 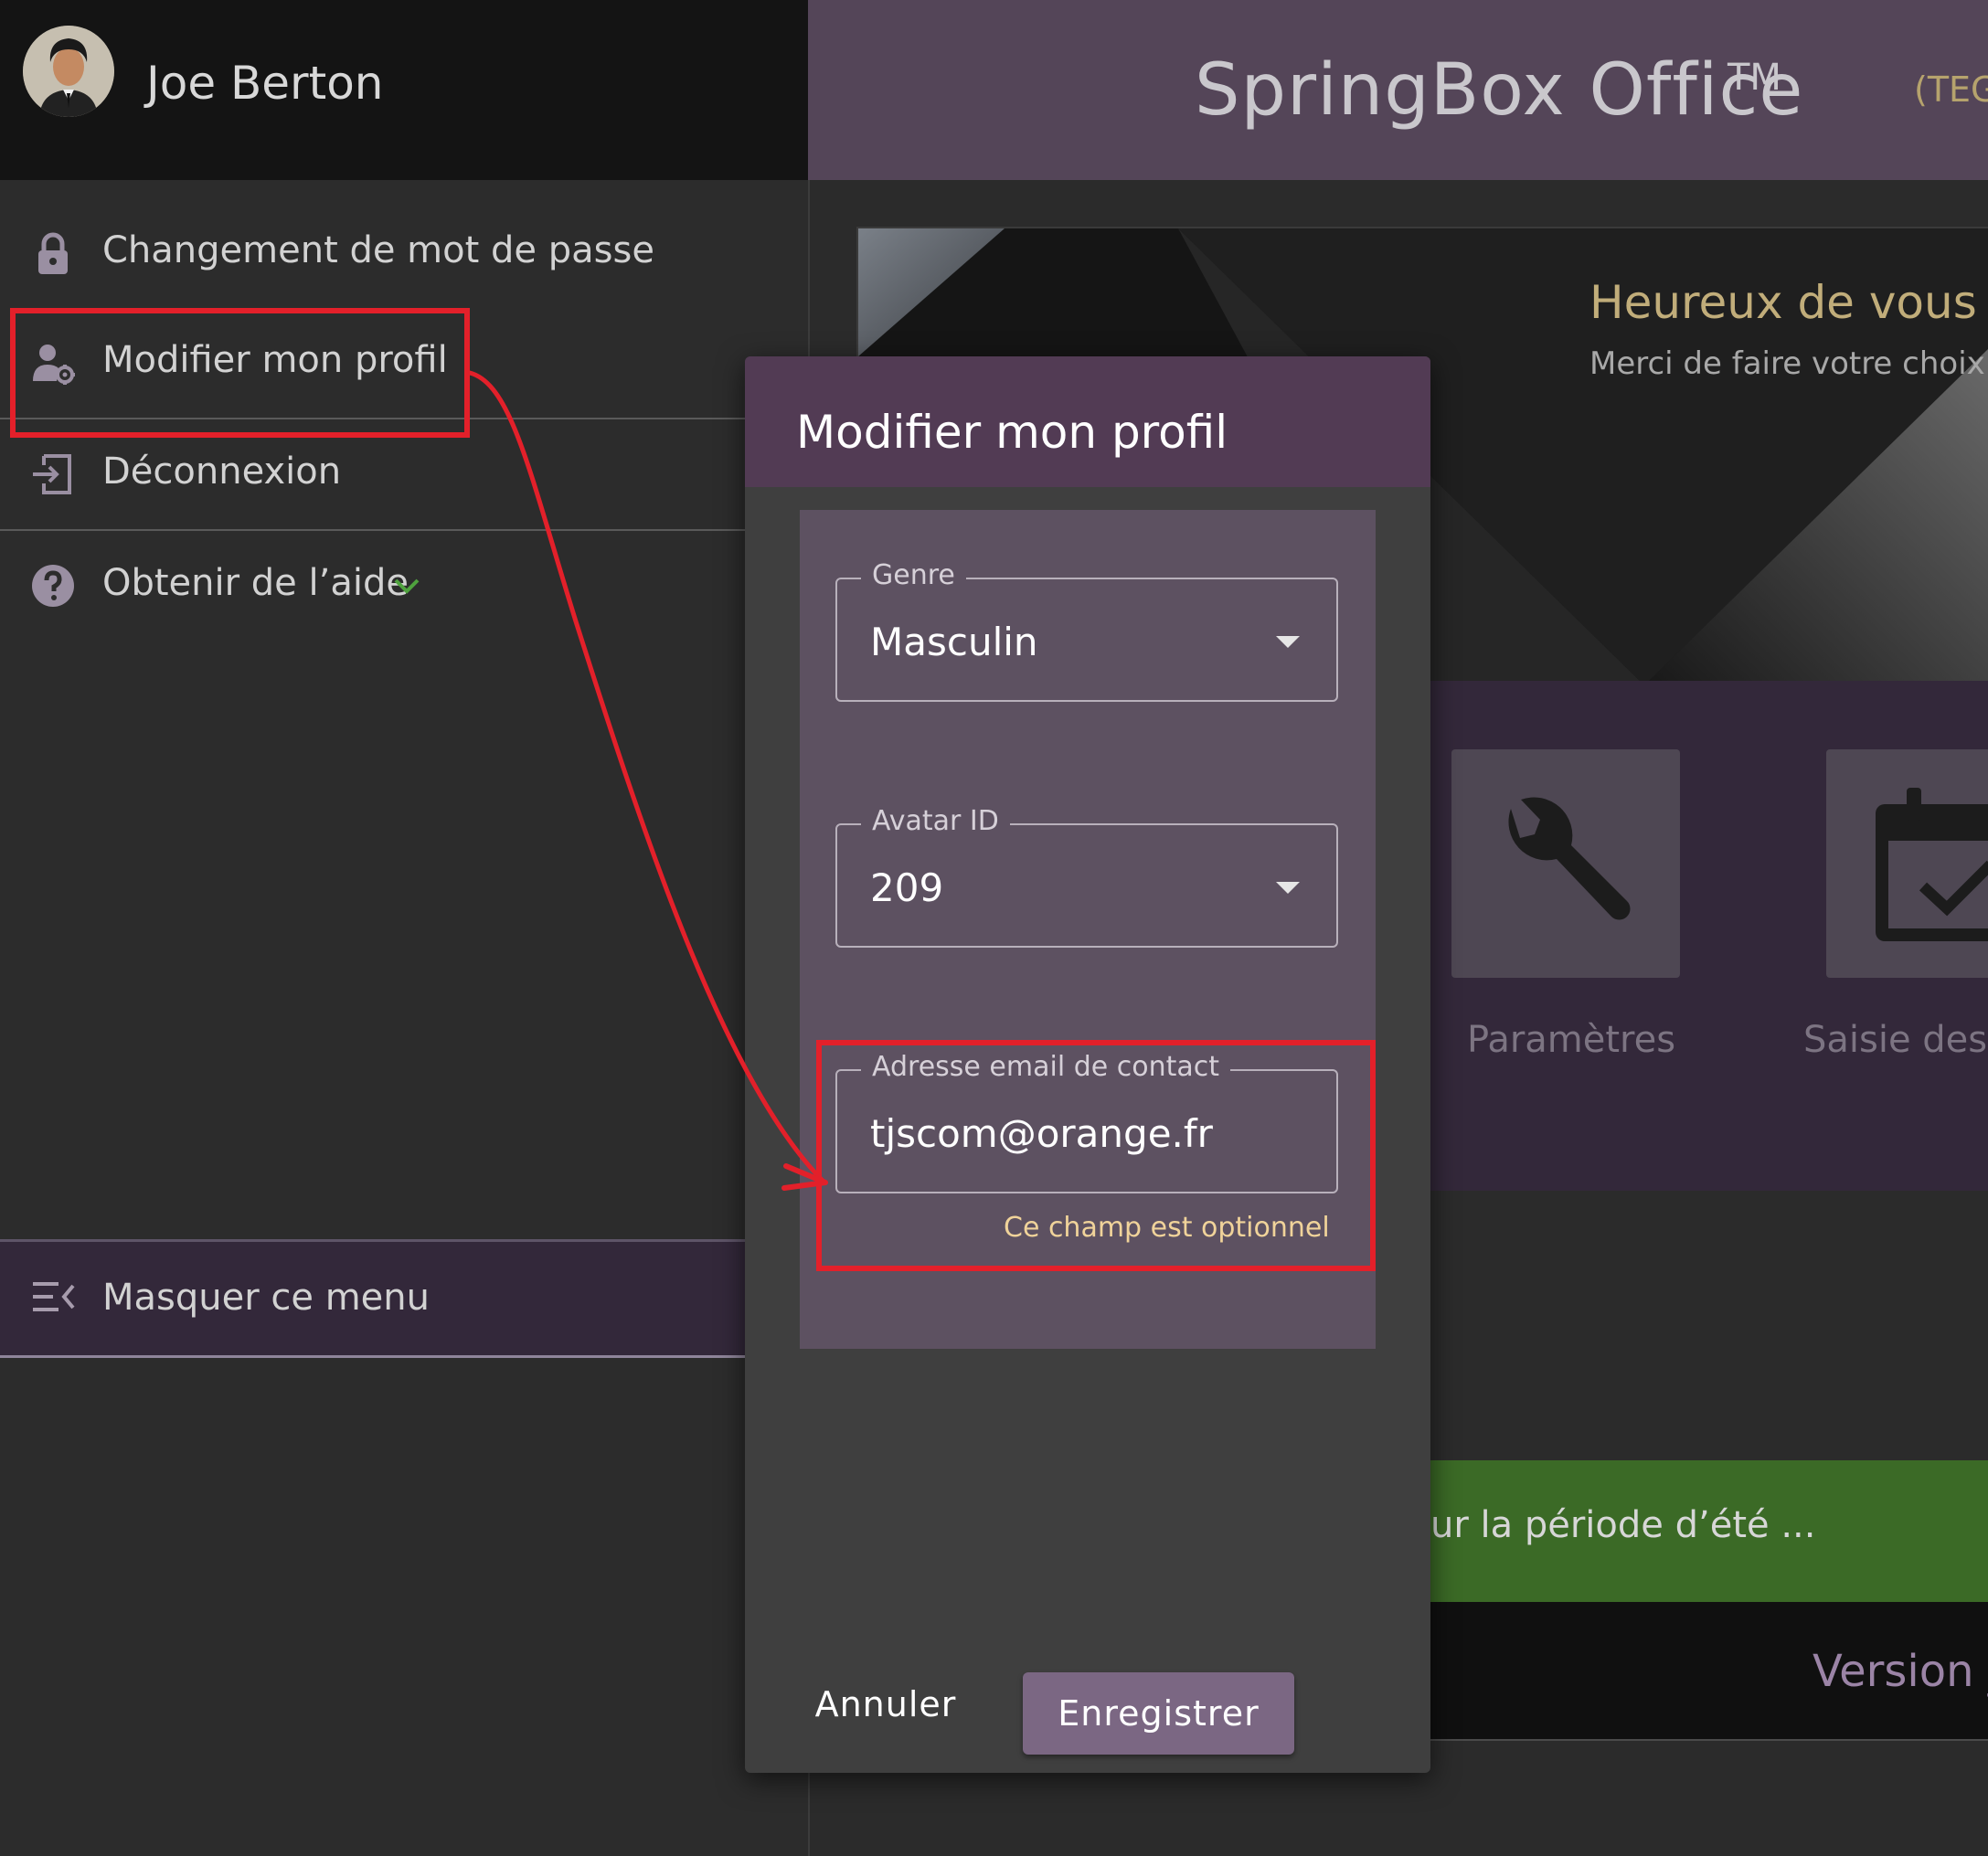 I want to click on sidebar-item-edit-profile: Modifier mon profil, so click(x=404, y=363).